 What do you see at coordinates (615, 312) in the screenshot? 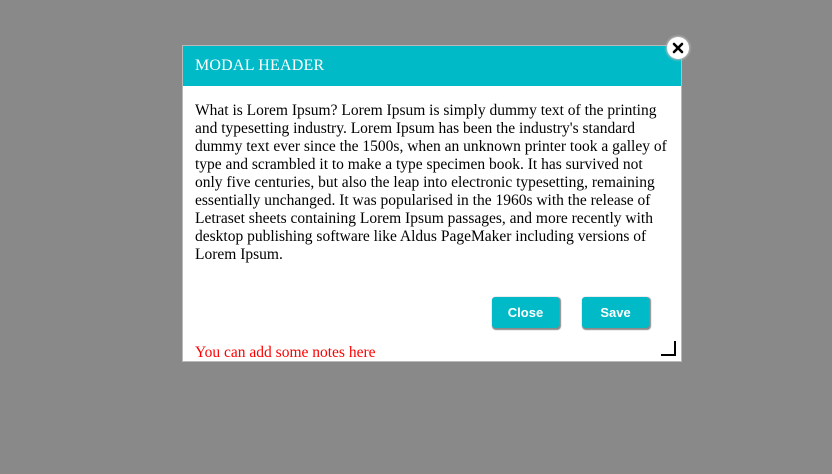
I see `save-button: Save` at bounding box center [615, 312].